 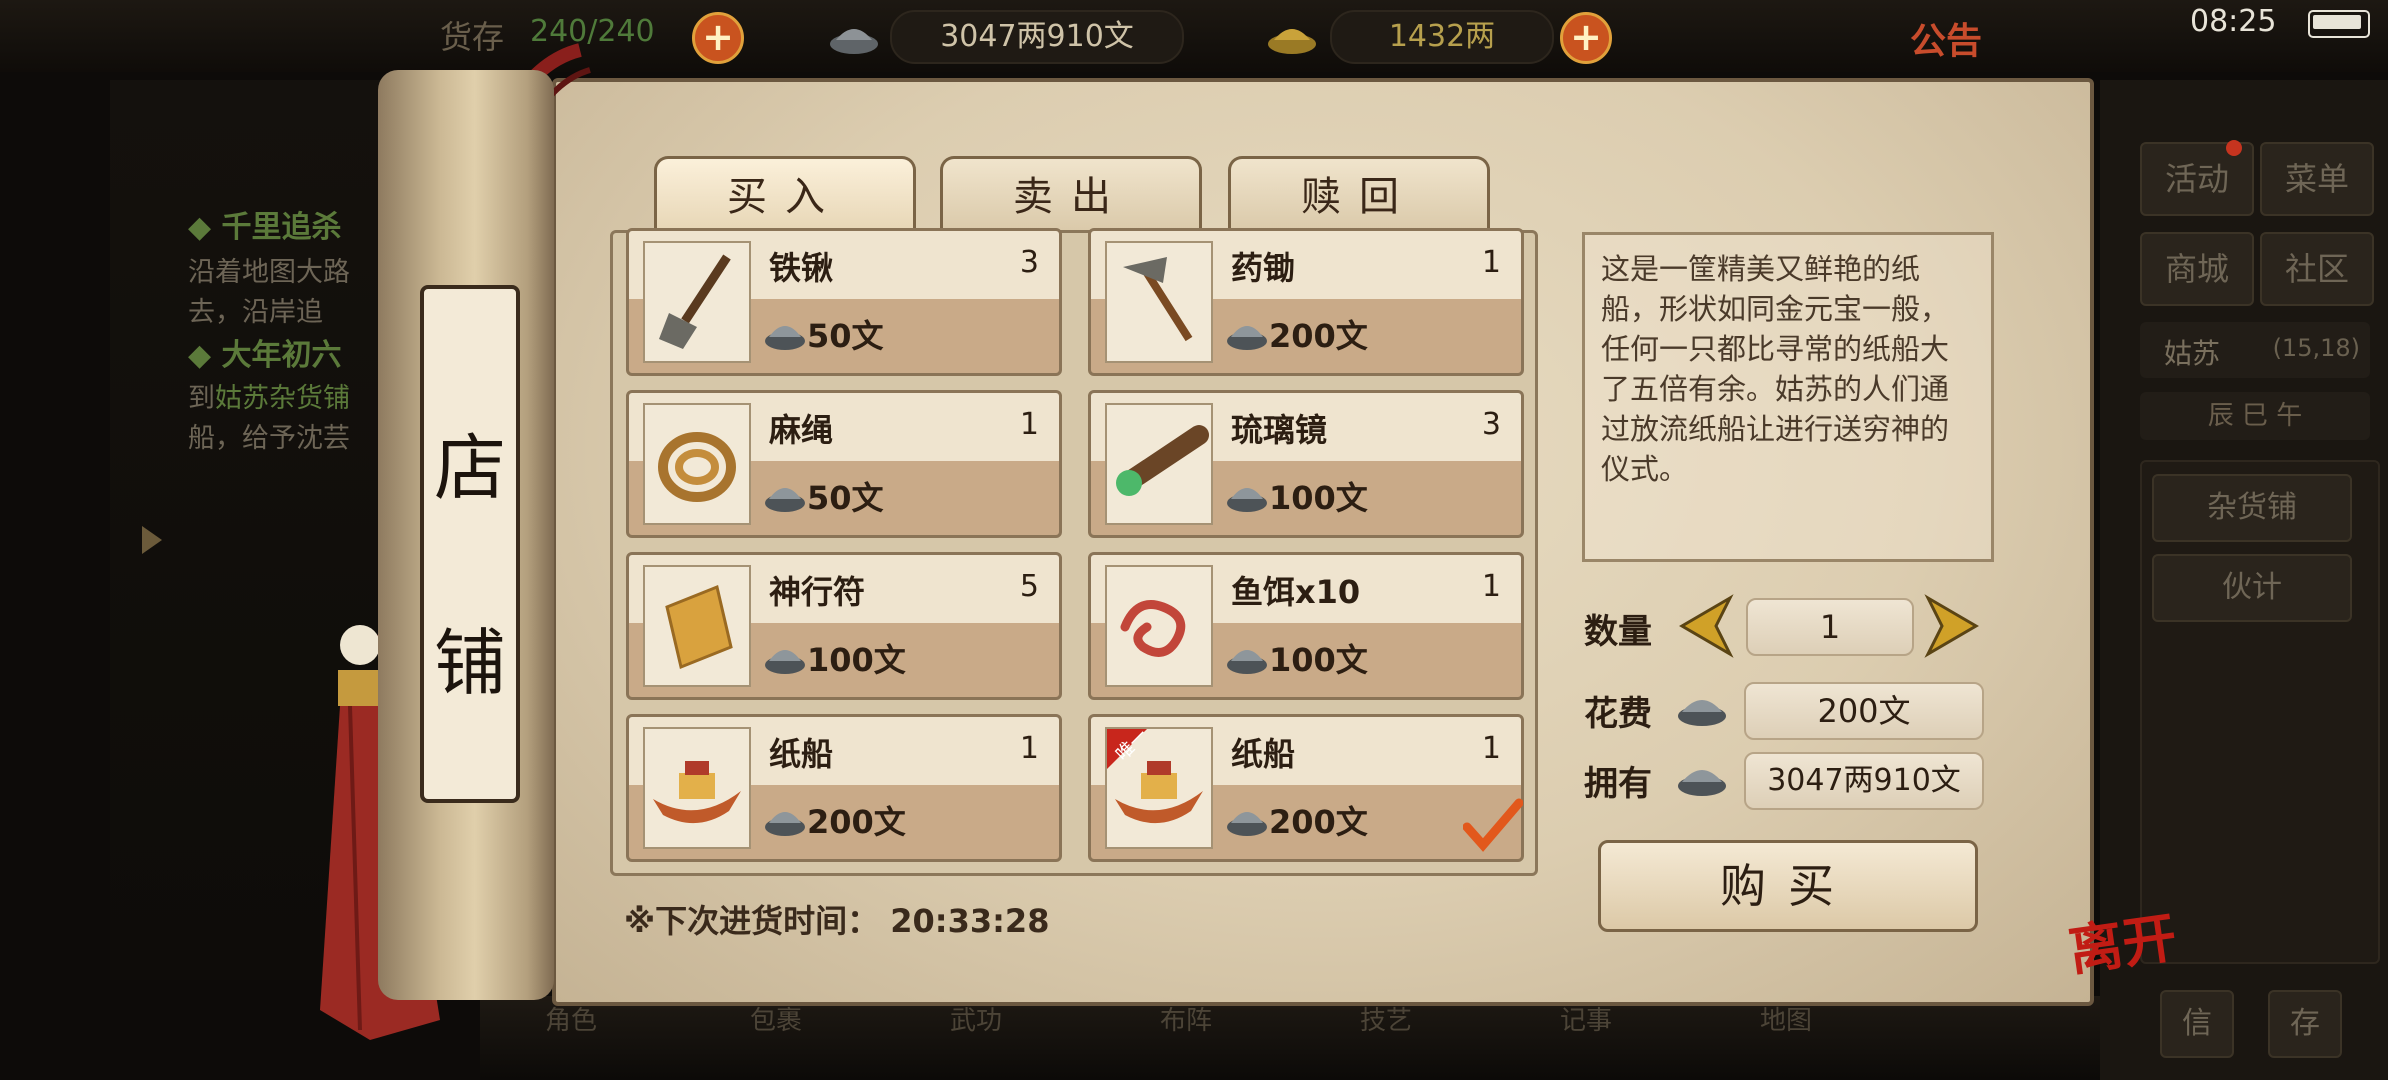 What do you see at coordinates (2122, 939) in the screenshot?
I see `leave-button: 离开` at bounding box center [2122, 939].